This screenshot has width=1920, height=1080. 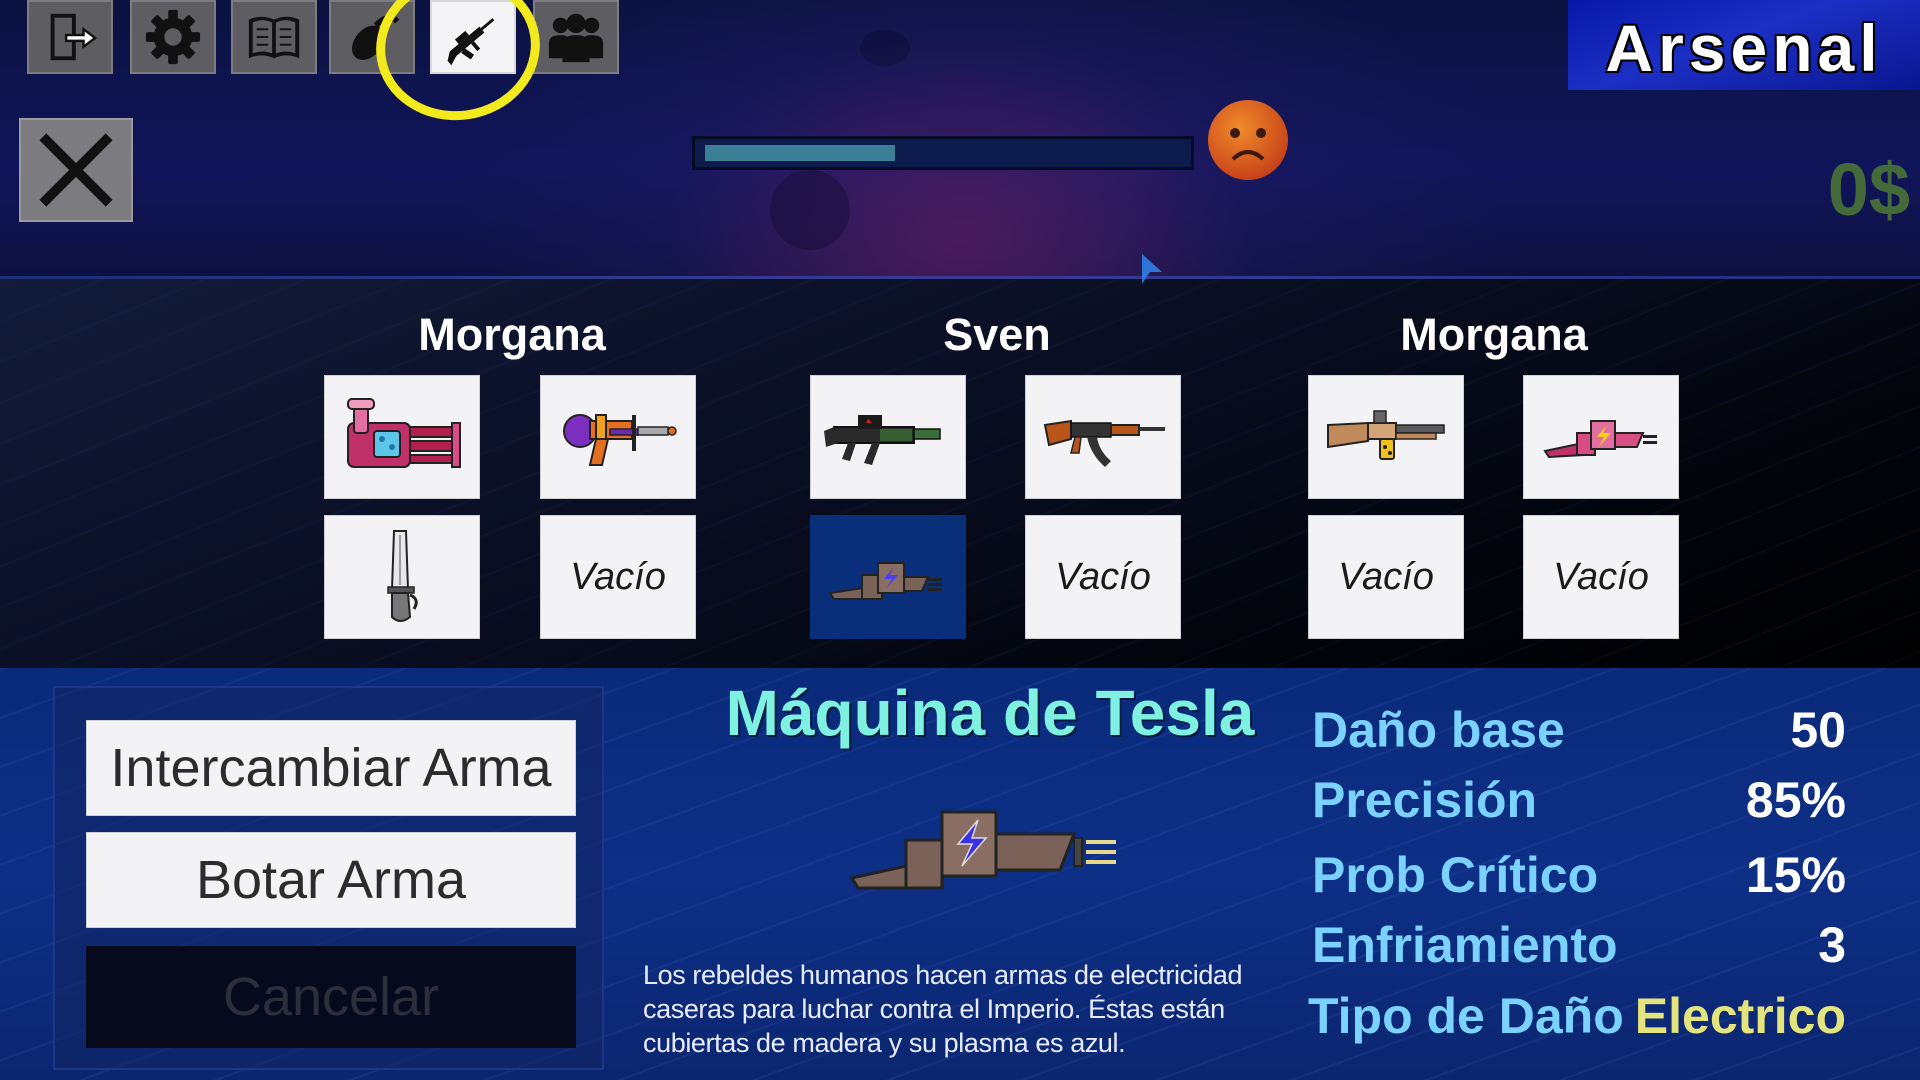 I want to click on group-icon, so click(x=576, y=38).